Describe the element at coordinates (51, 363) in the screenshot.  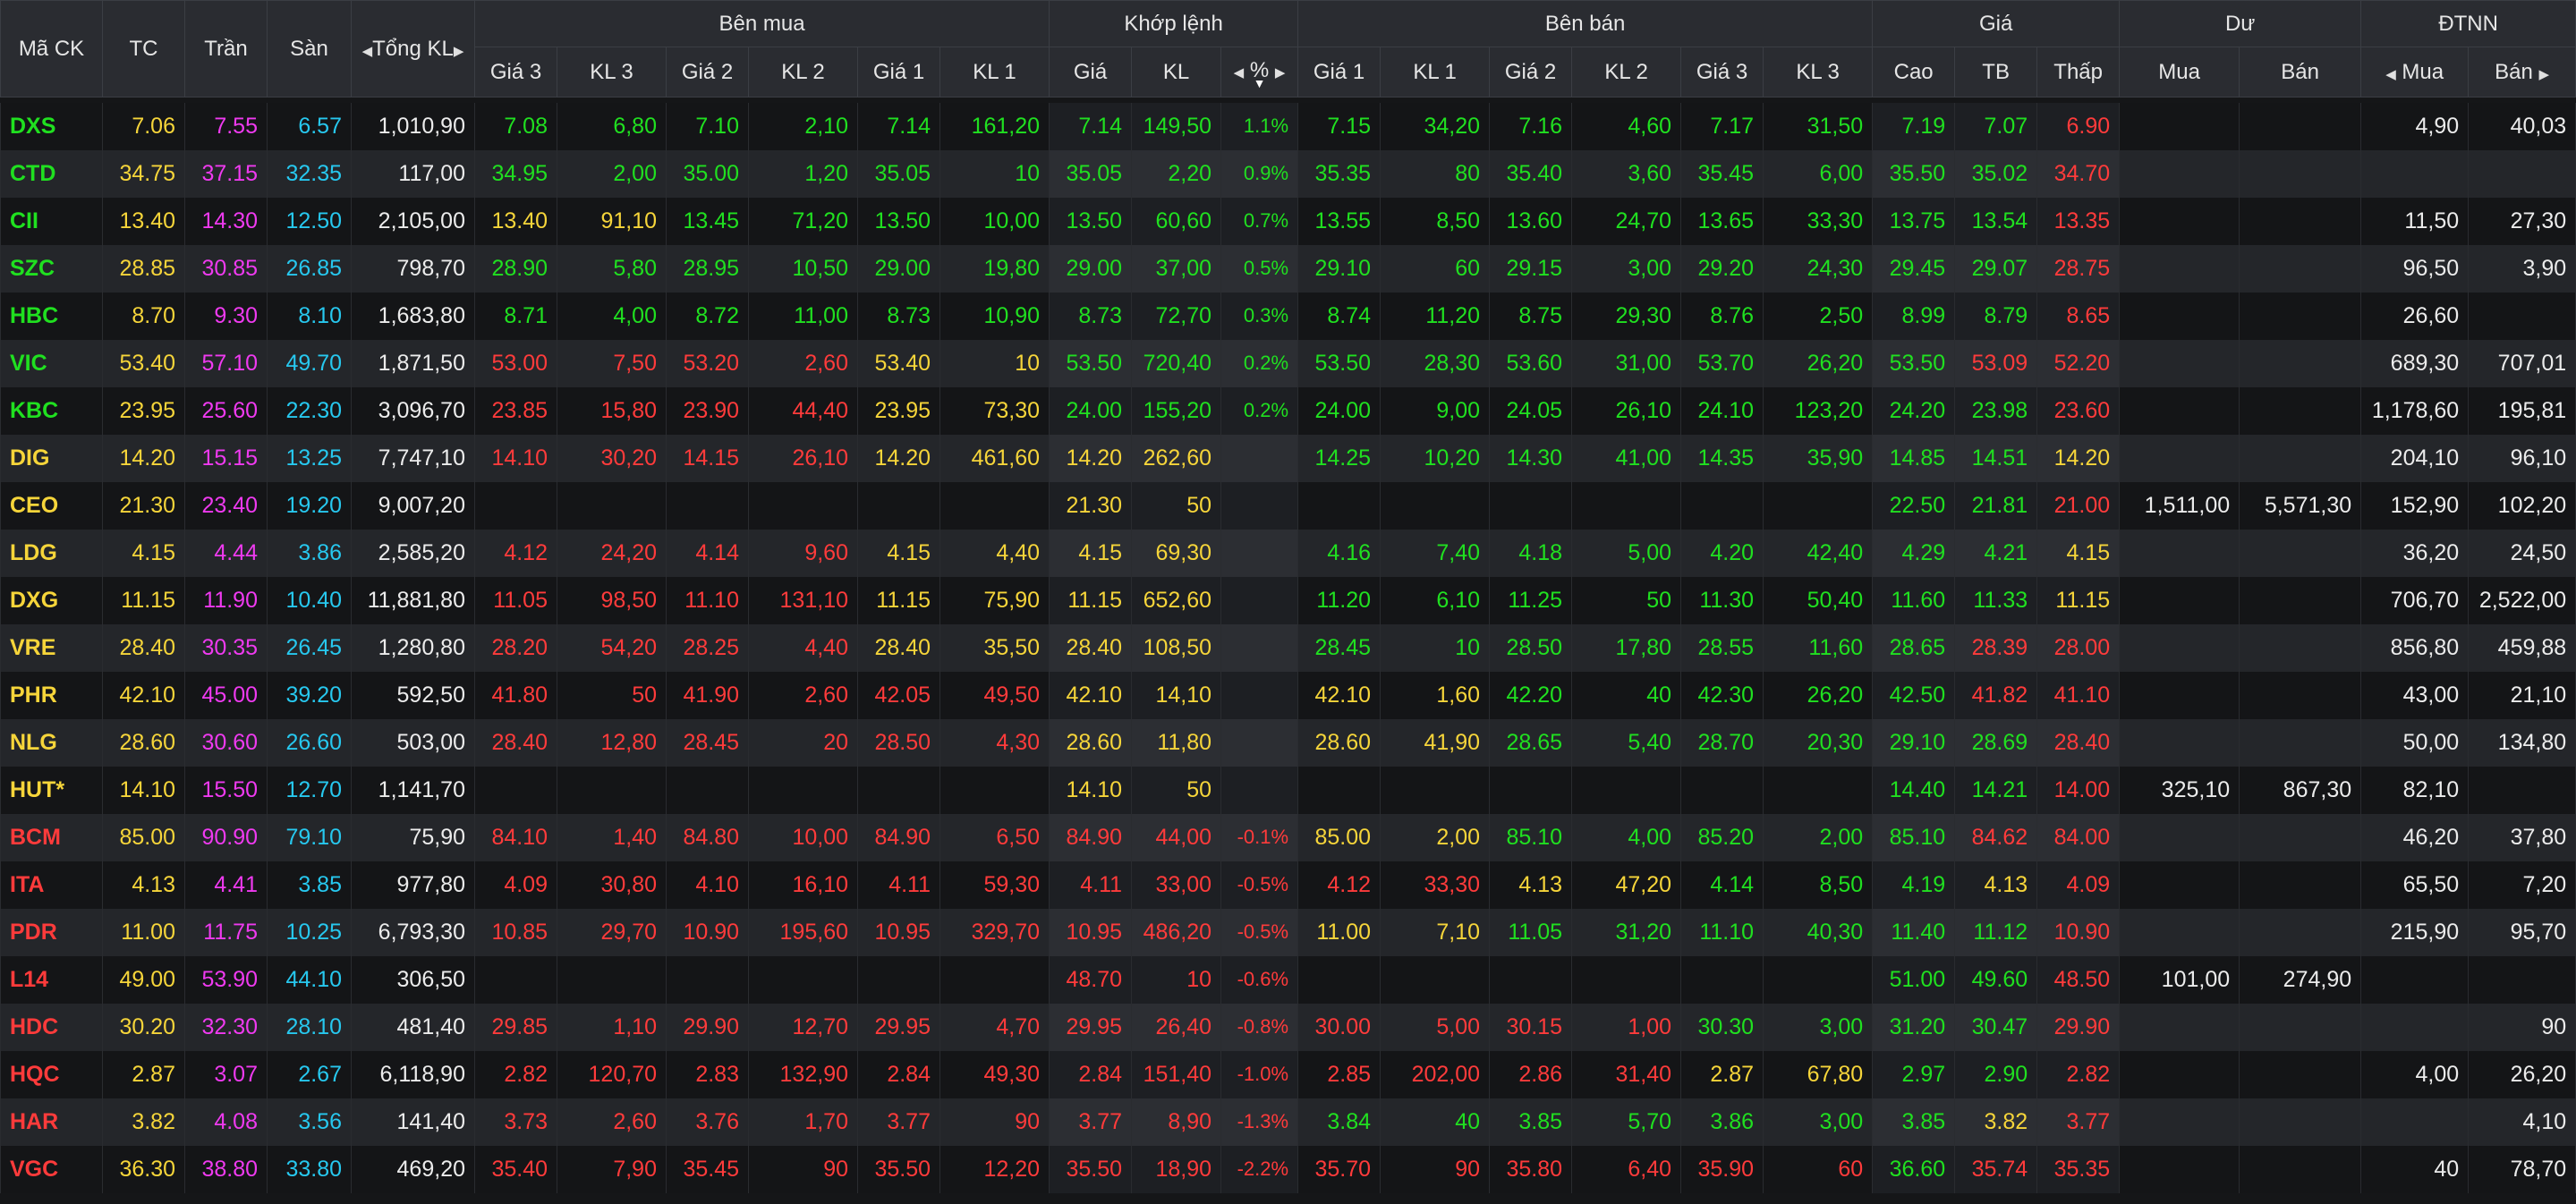
I see `symbol-cell: VIC` at that location.